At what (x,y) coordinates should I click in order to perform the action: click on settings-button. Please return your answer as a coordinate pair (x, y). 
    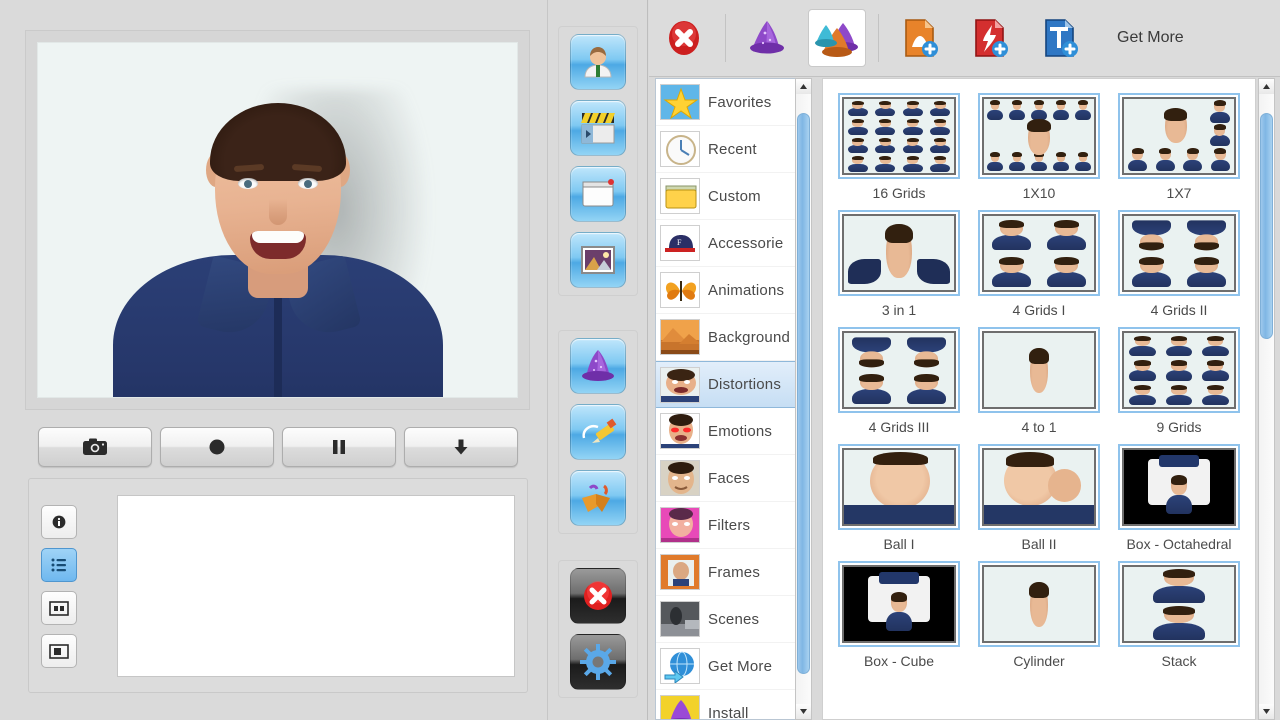
    Looking at the image, I should click on (598, 662).